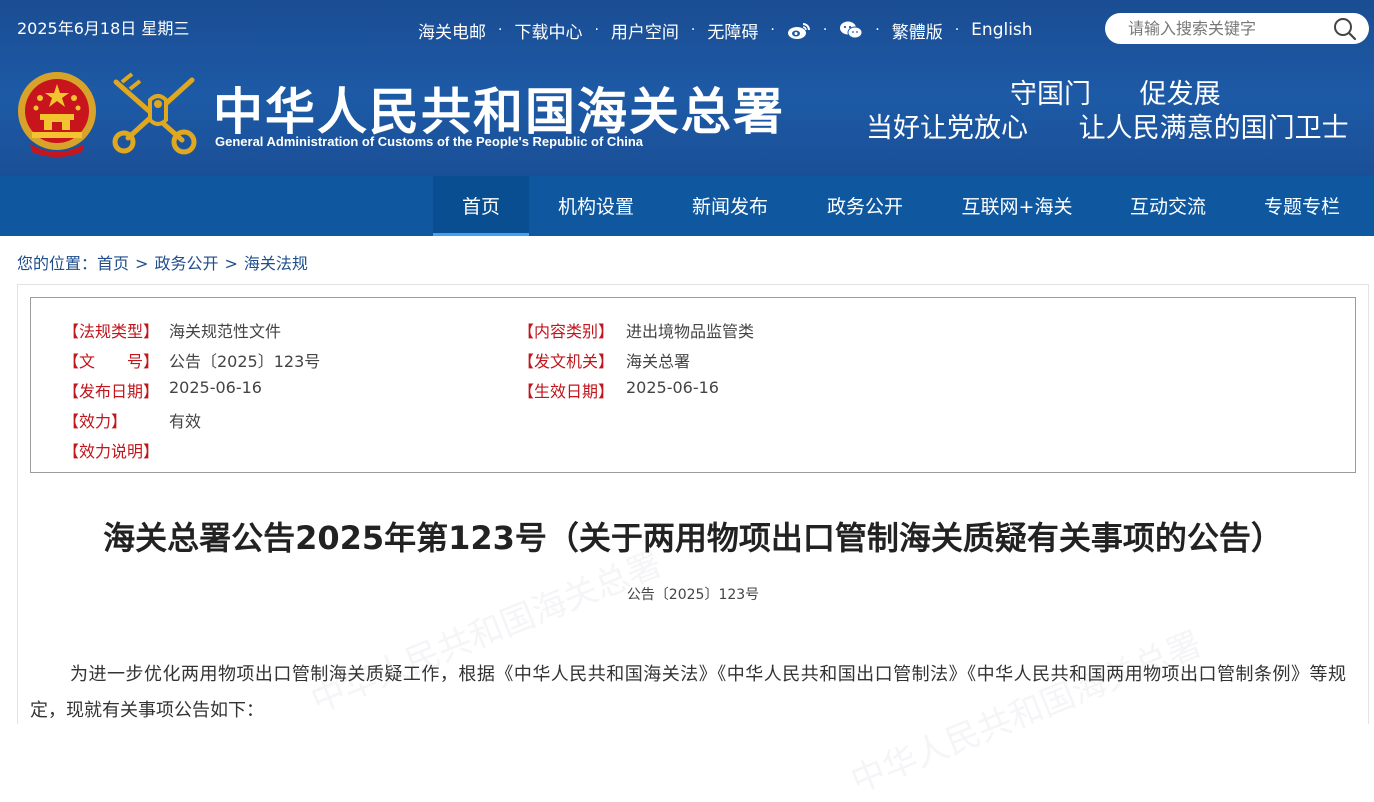 This screenshot has height=802, width=1374. Describe the element at coordinates (245, 361) in the screenshot. I see `meta-value: 公告〔2025〕123号` at that location.